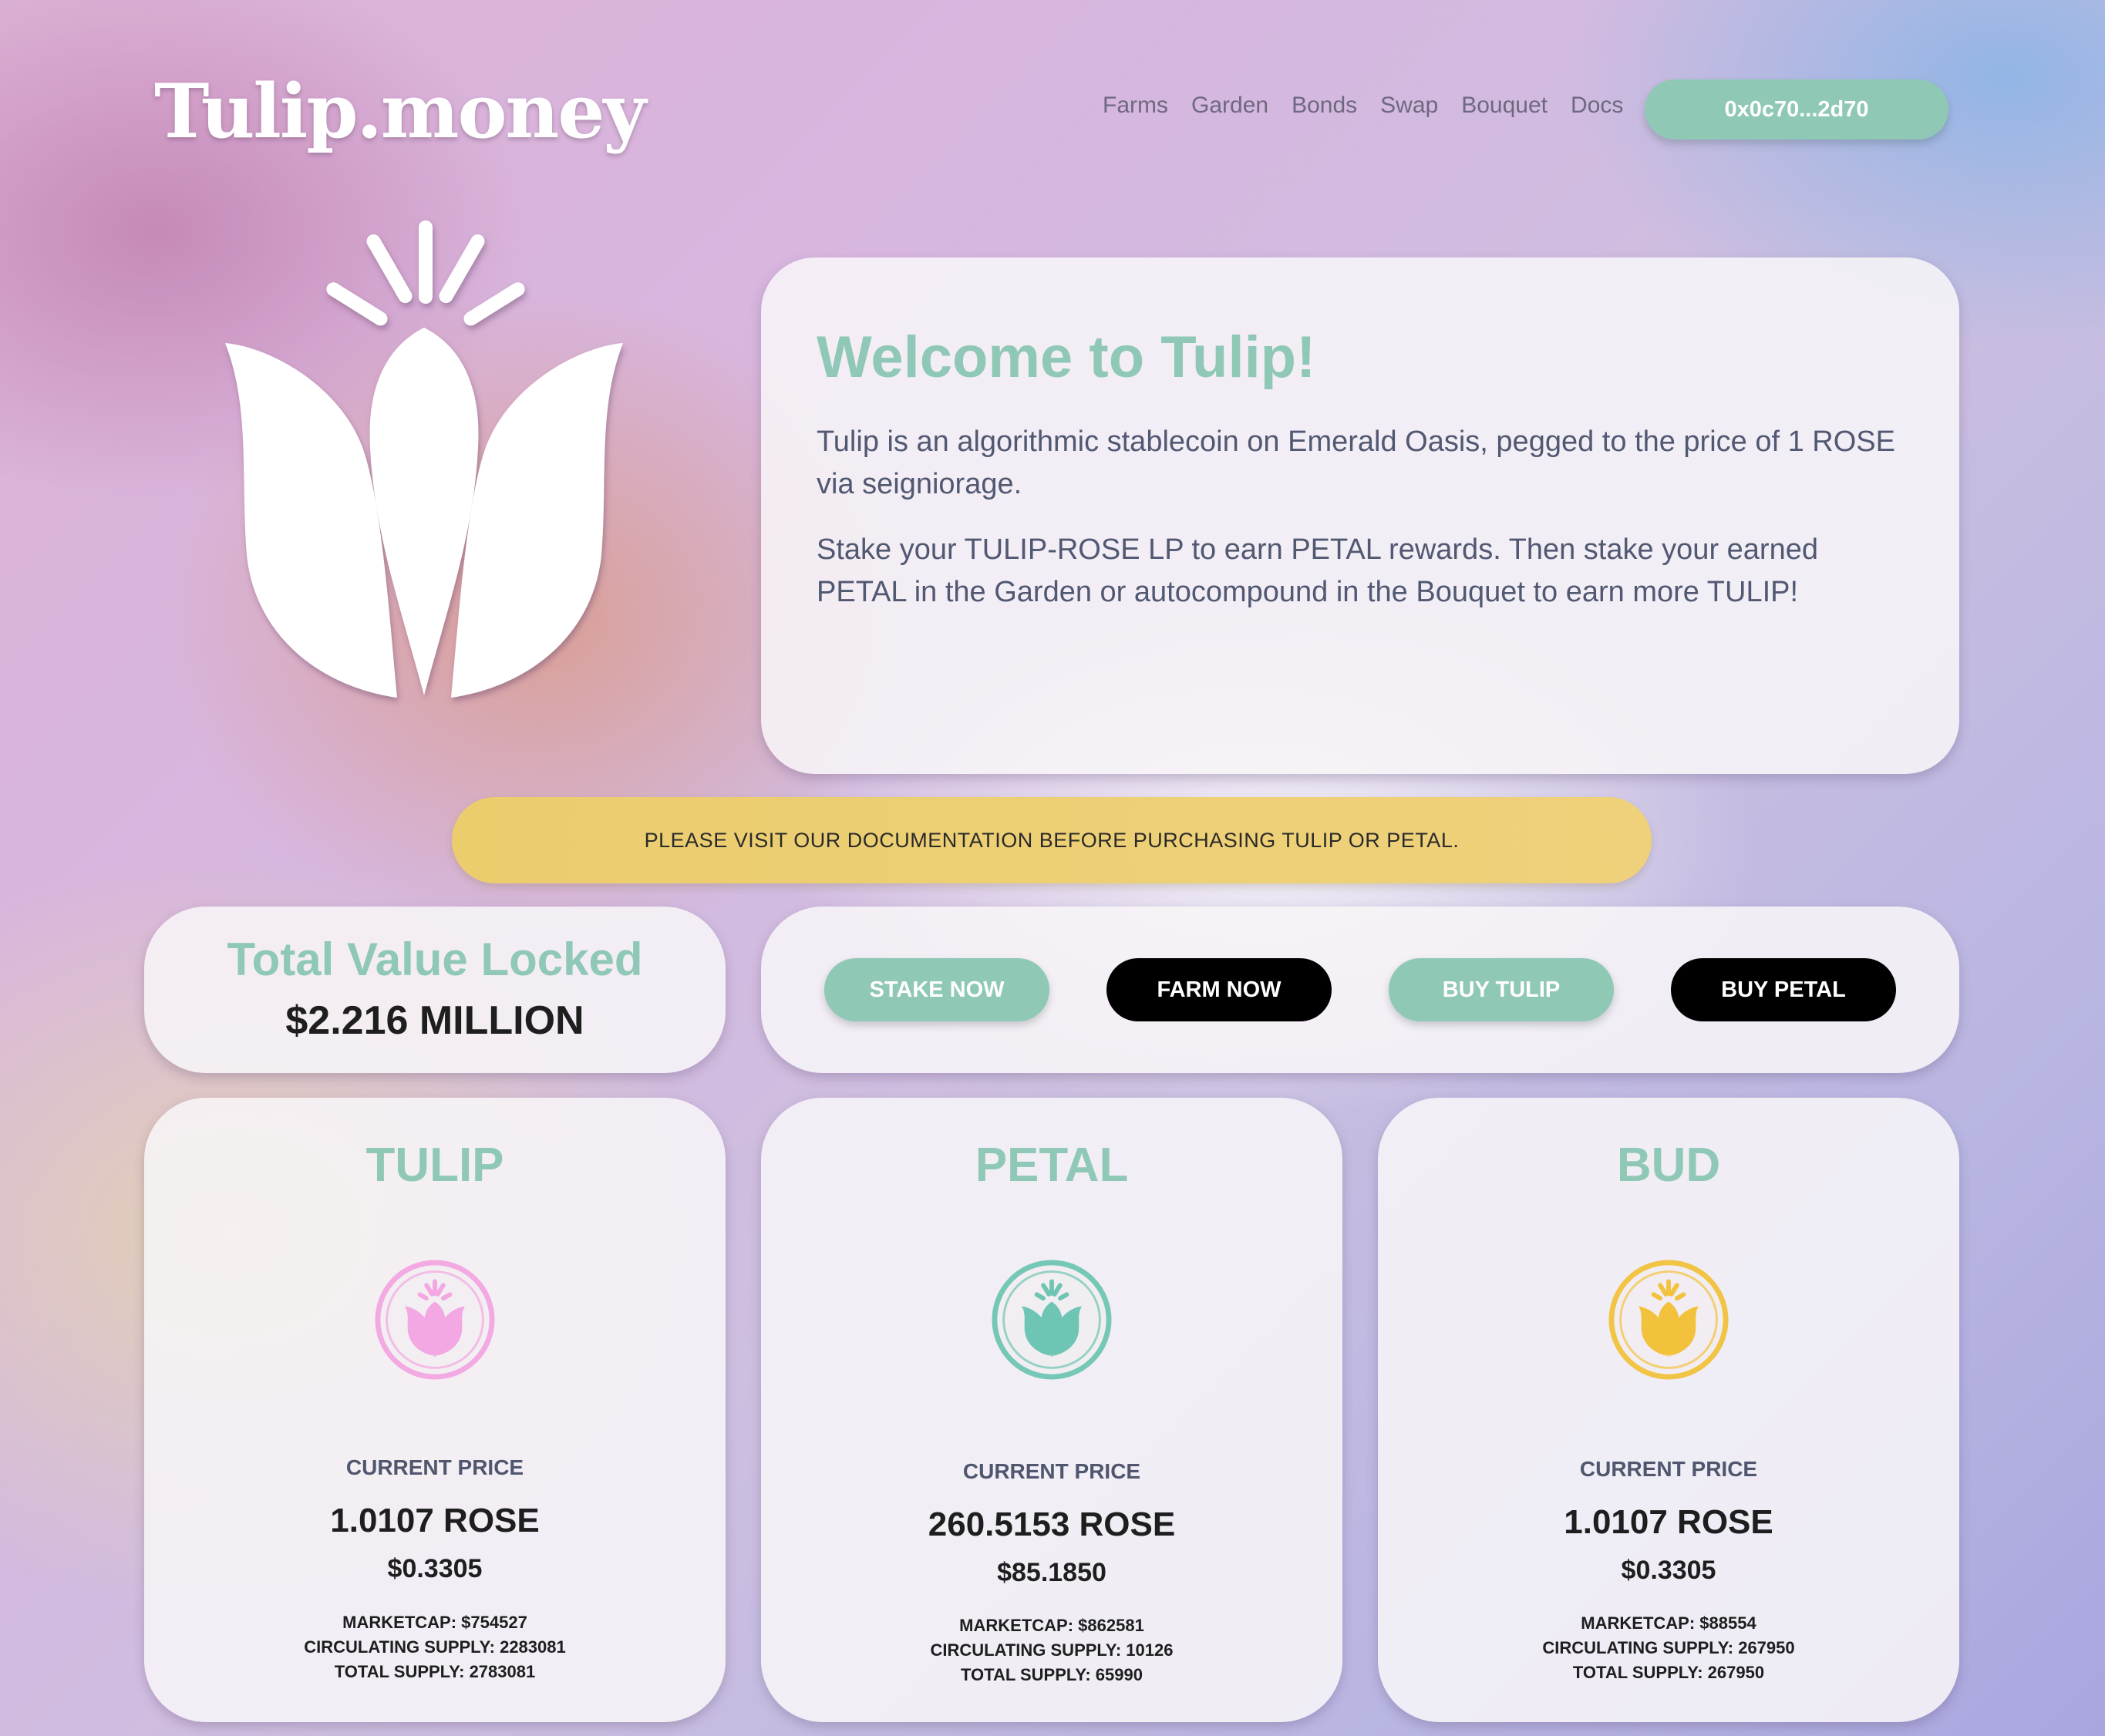  Describe the element at coordinates (1784, 989) in the screenshot. I see `buy-petal-button: BUY PETAL` at that location.